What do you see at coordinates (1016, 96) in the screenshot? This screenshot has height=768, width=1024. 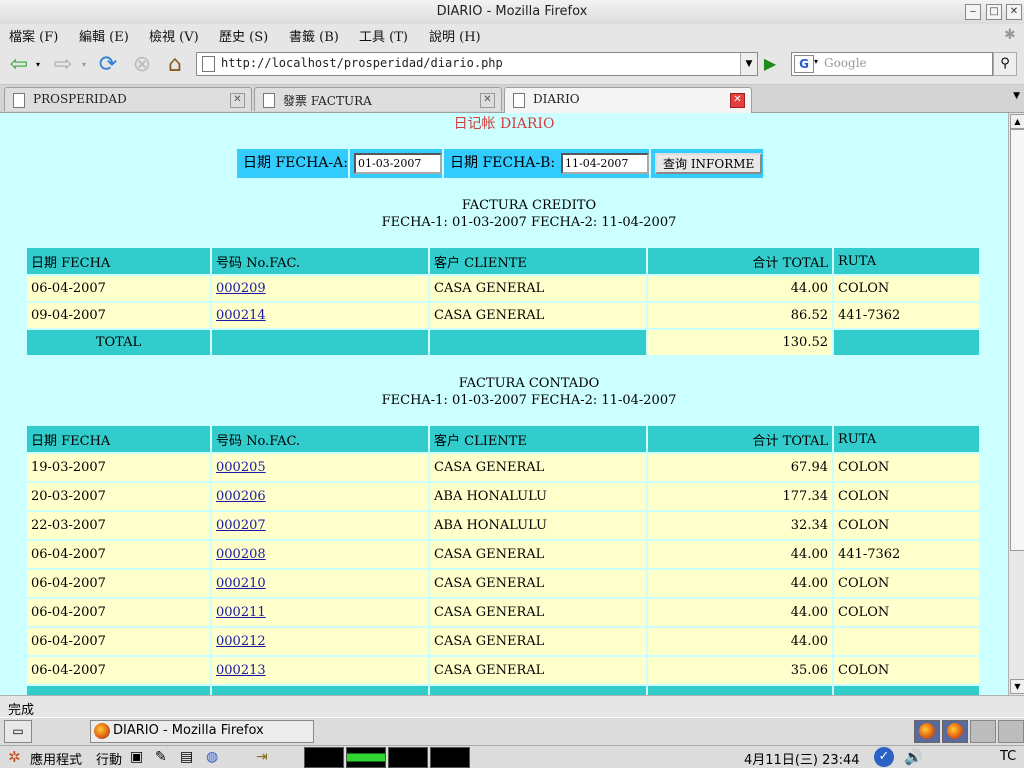 I see `list-all-tabs-icon: ▼` at bounding box center [1016, 96].